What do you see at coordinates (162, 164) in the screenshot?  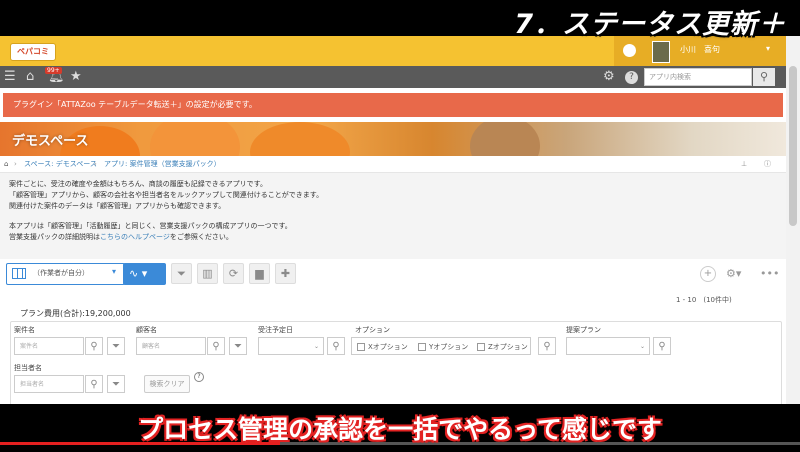 I see `breadcrumb-app: アプリ: 案件管理（営業支援パック）` at bounding box center [162, 164].